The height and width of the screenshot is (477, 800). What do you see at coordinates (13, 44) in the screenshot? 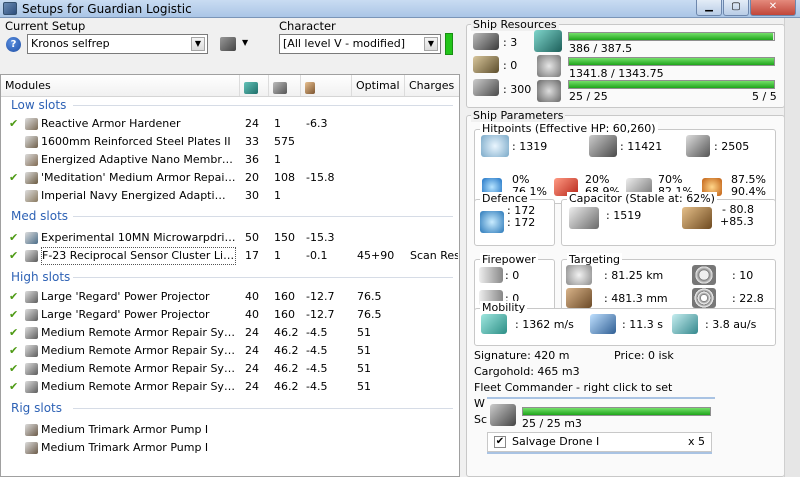
I see `help-icon: ?` at bounding box center [13, 44].